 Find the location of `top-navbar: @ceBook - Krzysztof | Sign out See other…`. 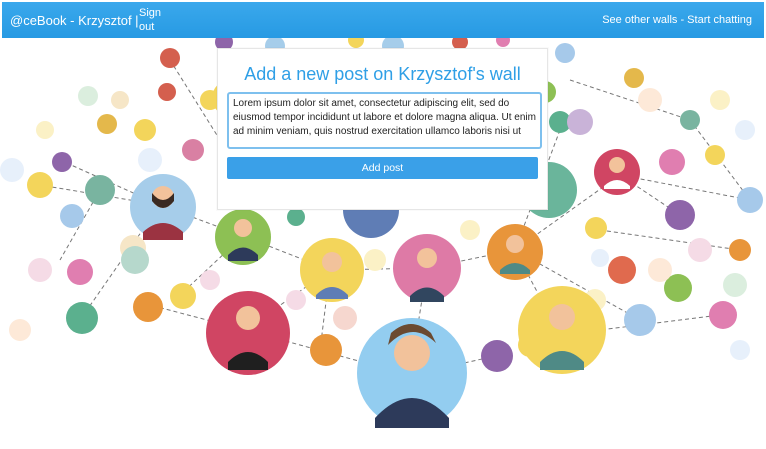

top-navbar: @ceBook - Krzysztof | Sign out See other… is located at coordinates (383, 20).